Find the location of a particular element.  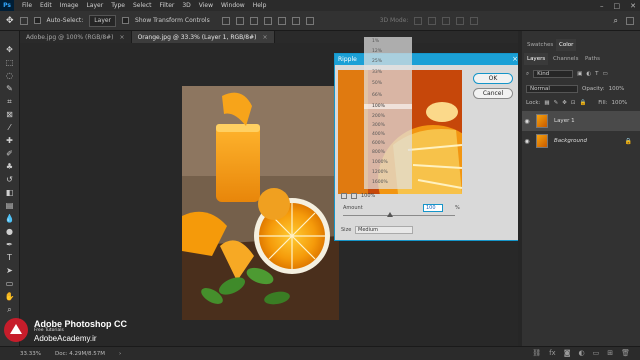

lock-all-icon: 🔒 is located at coordinates (582, 103).